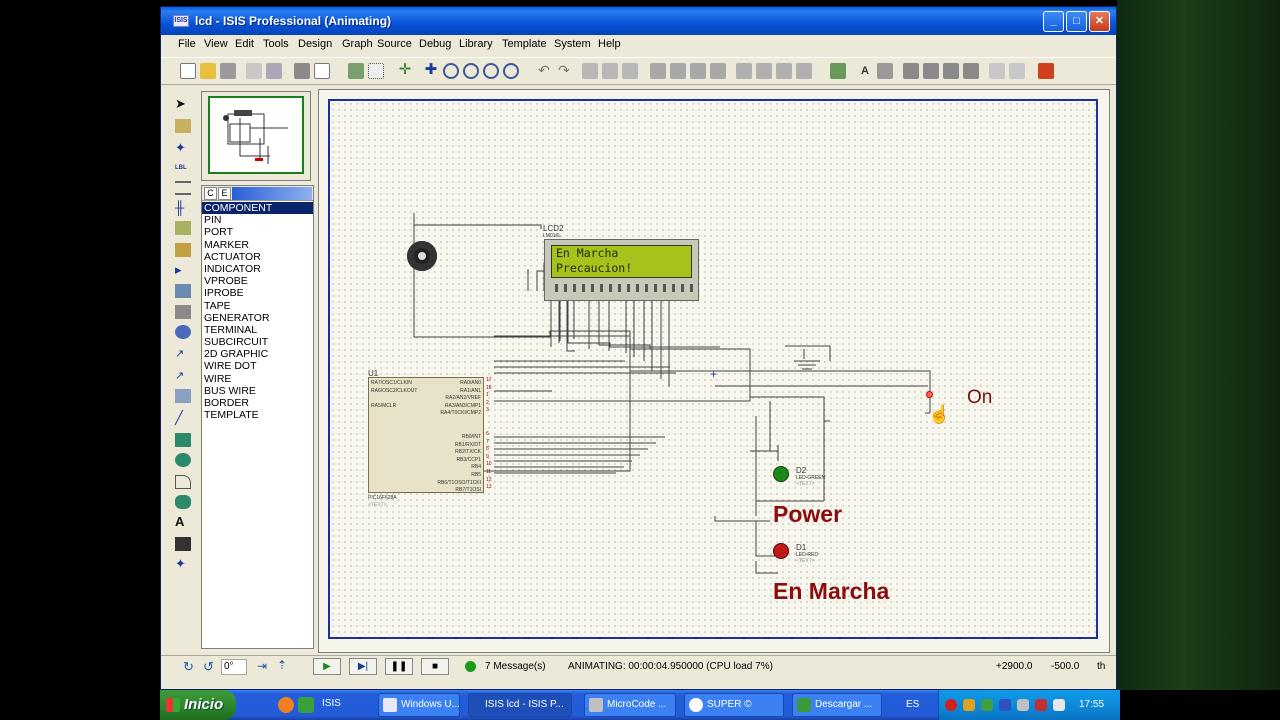  What do you see at coordinates (244, 44) in the screenshot?
I see `menu-edit: Edit` at bounding box center [244, 44].